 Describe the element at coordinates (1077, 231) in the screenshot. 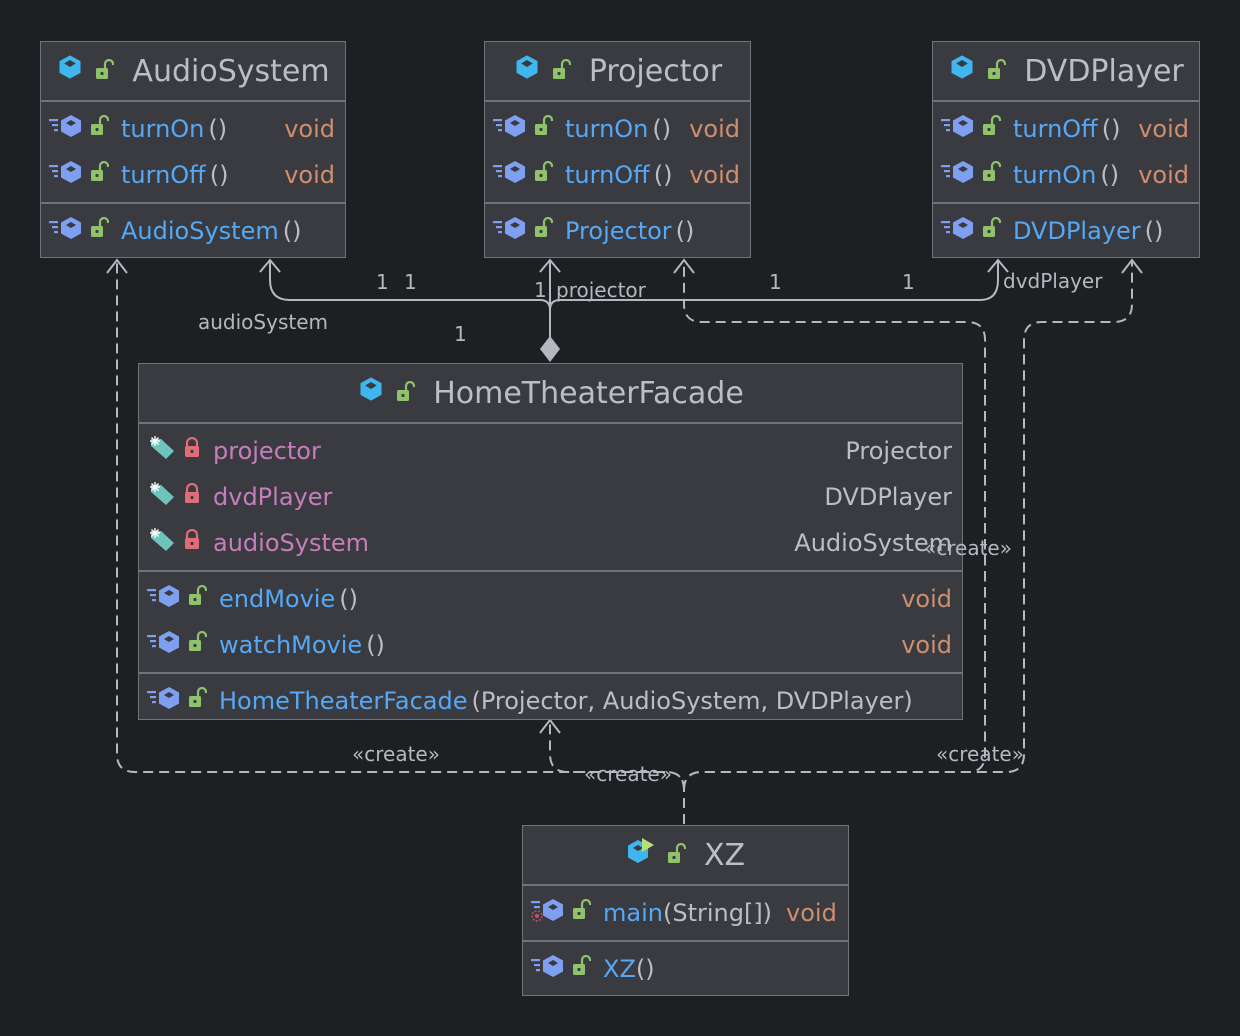

I see `constructor-name: DVDPlayer` at that location.